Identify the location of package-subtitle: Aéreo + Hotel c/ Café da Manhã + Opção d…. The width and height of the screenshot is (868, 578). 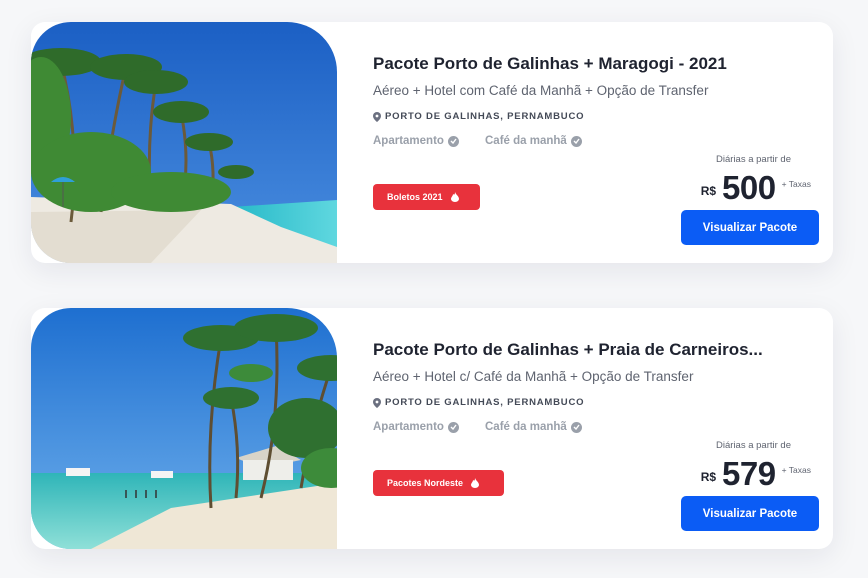
(533, 376).